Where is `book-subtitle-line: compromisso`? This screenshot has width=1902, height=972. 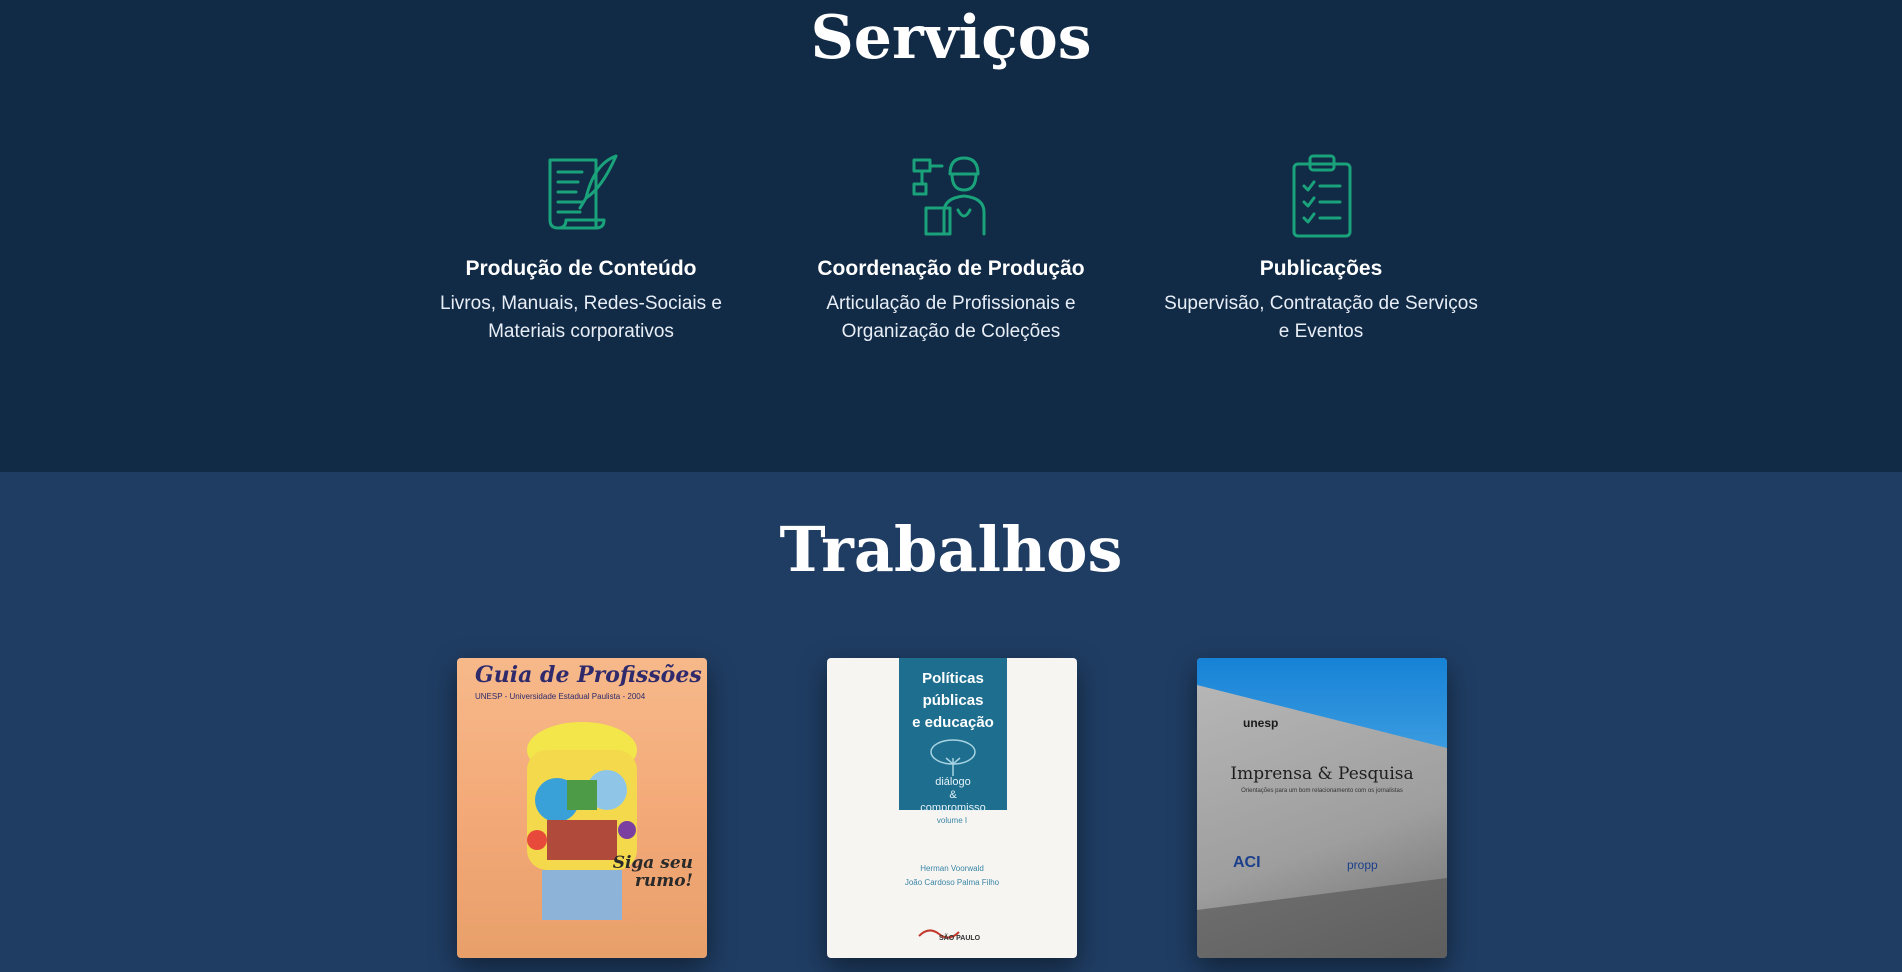 book-subtitle-line: compromisso is located at coordinates (953, 808).